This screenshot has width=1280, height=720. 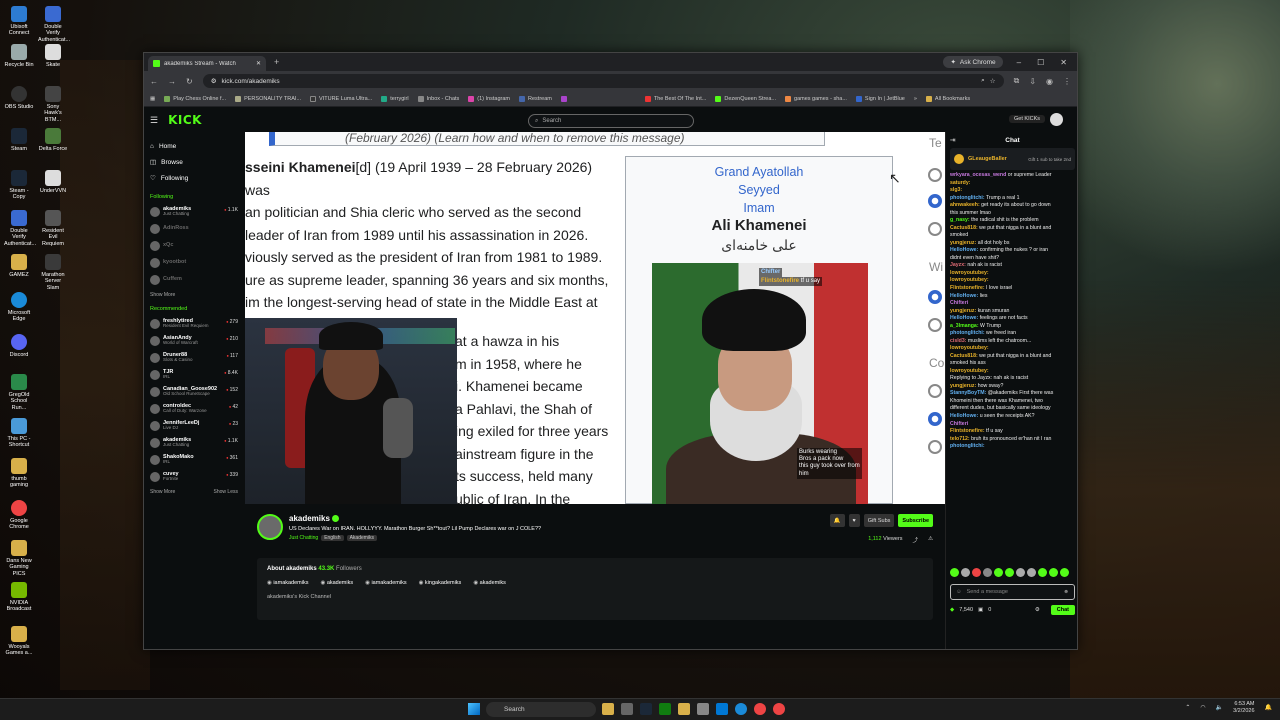 What do you see at coordinates (880, 98) in the screenshot?
I see `bookmark: Sign In | JetBlue` at bounding box center [880, 98].